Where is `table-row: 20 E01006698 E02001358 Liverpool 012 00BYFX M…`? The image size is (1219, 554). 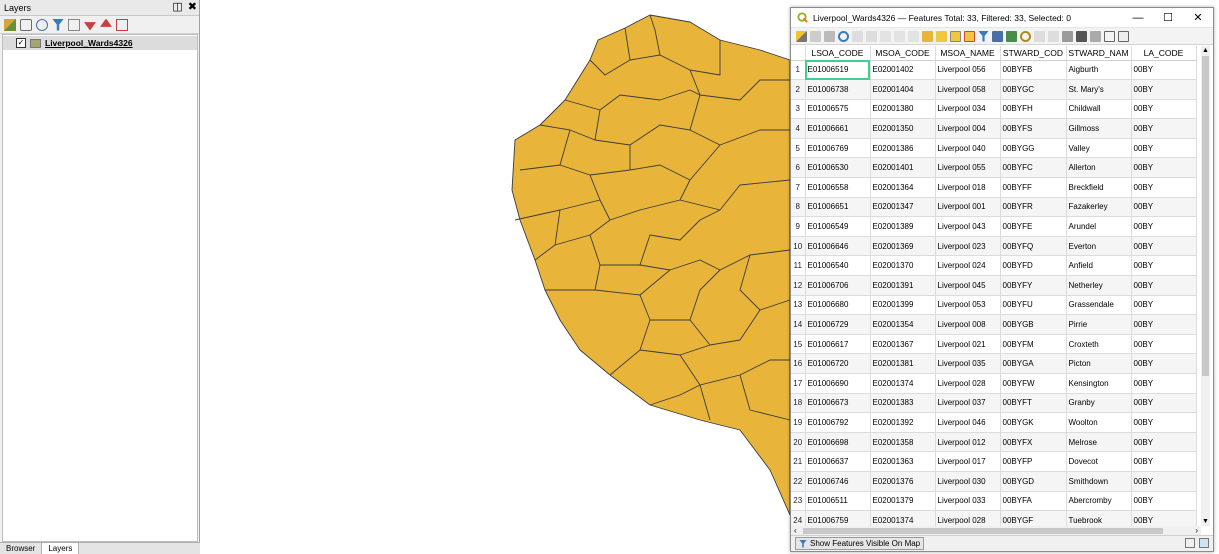
table-row: 20 E01006698 E02001358 Liverpool 012 00BYFX M… is located at coordinates (994, 442).